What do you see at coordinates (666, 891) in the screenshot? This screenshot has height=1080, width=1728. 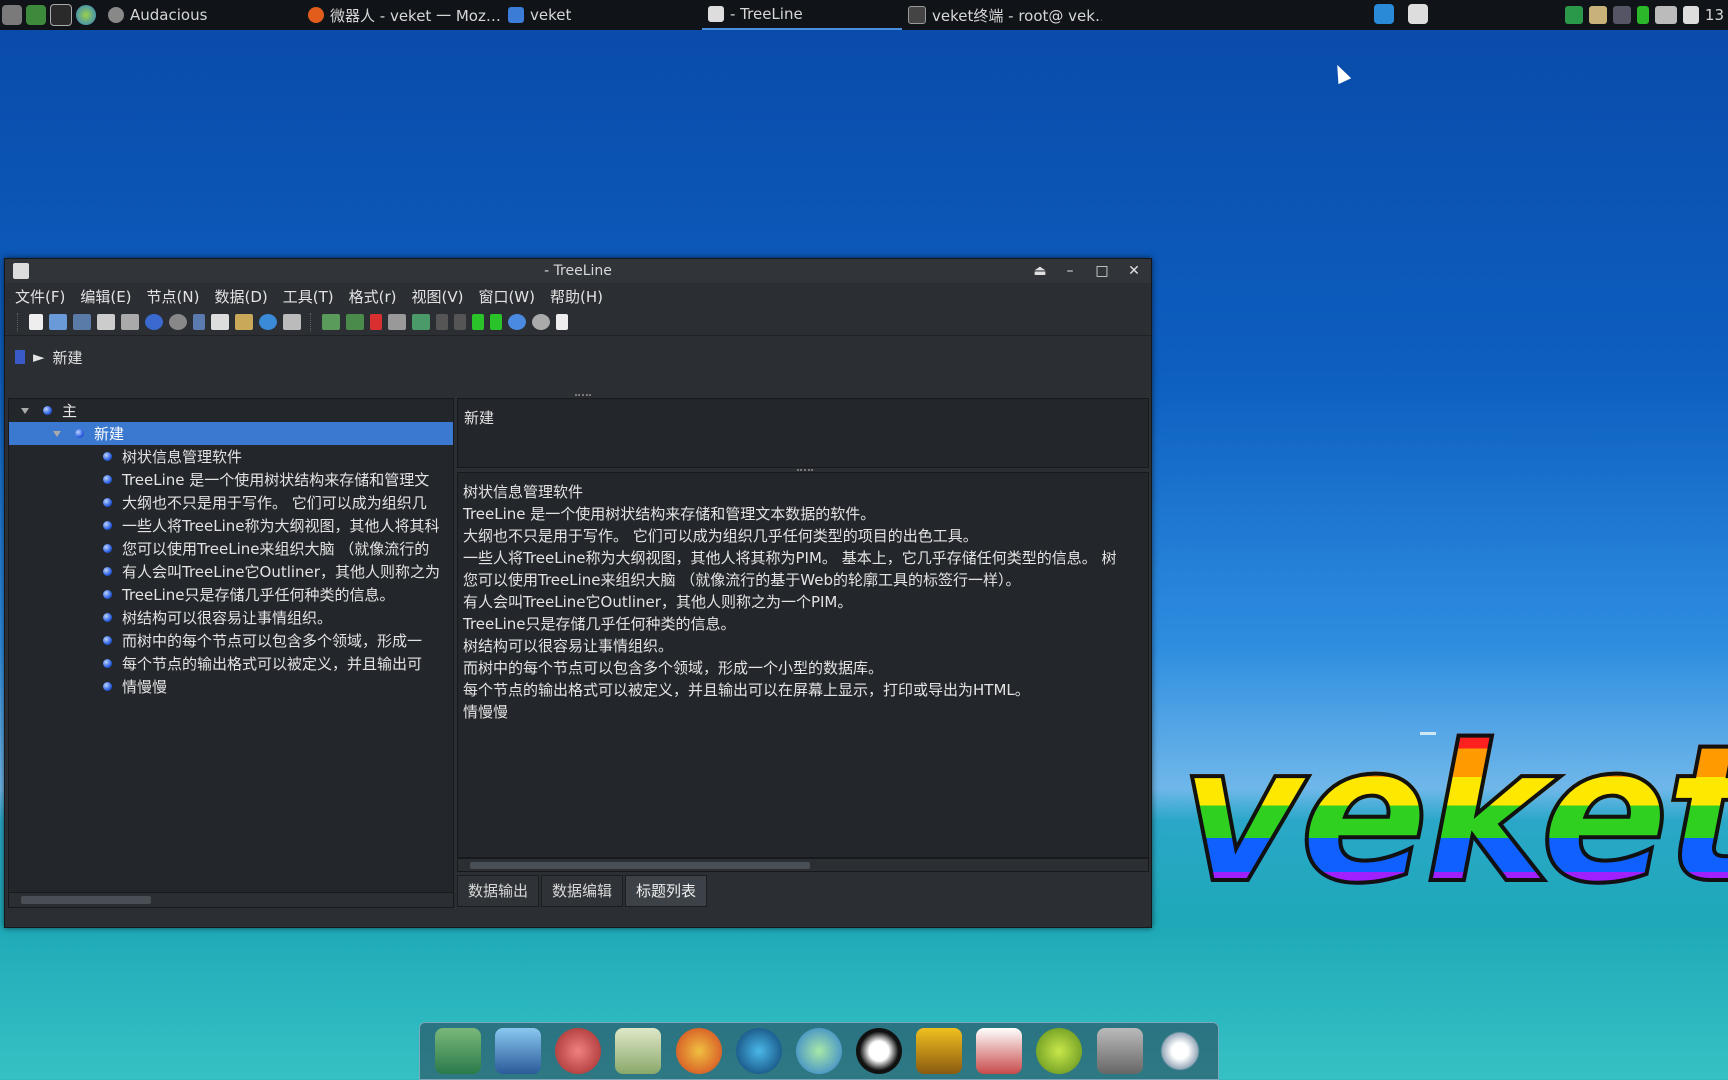 I see `tab-title-list: 标题列表` at bounding box center [666, 891].